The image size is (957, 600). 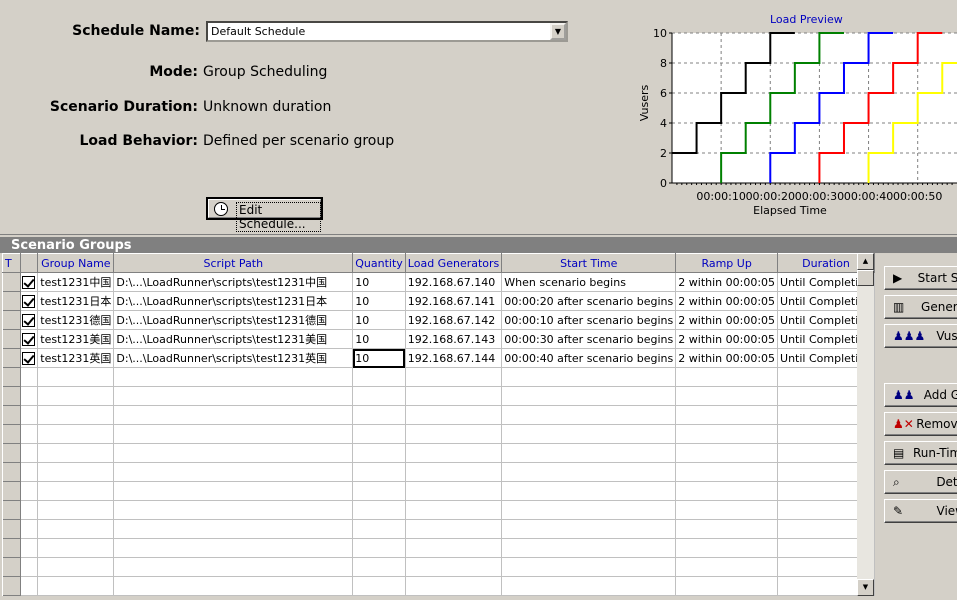 What do you see at coordinates (454, 339) in the screenshot?
I see `load-generator-cell: 192.168.67.143` at bounding box center [454, 339].